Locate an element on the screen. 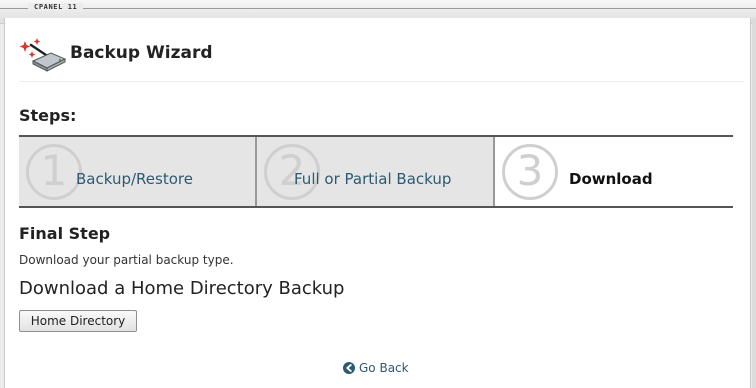 Image resolution: width=756 pixels, height=388 pixels. final-step-description: Download your partial backup type. is located at coordinates (126, 260).